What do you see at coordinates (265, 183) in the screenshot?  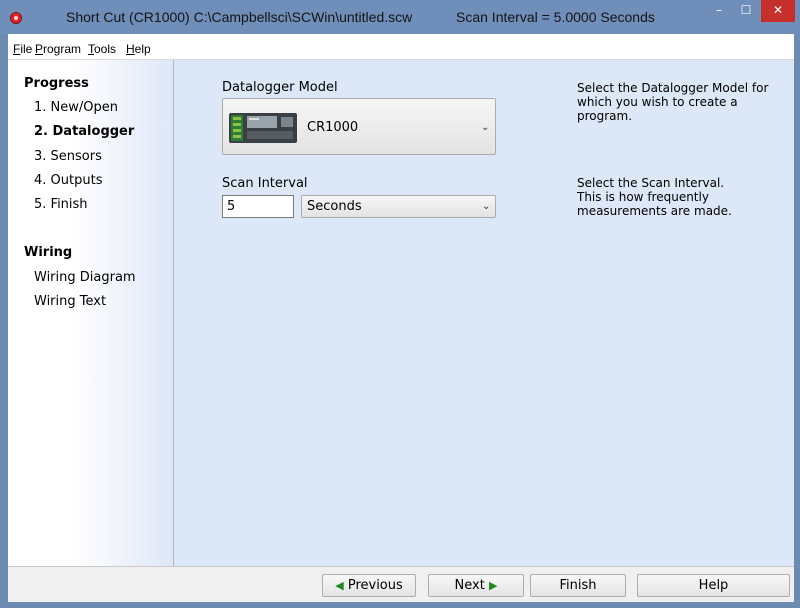 I see `scan-interval-label: Scan Interval` at bounding box center [265, 183].